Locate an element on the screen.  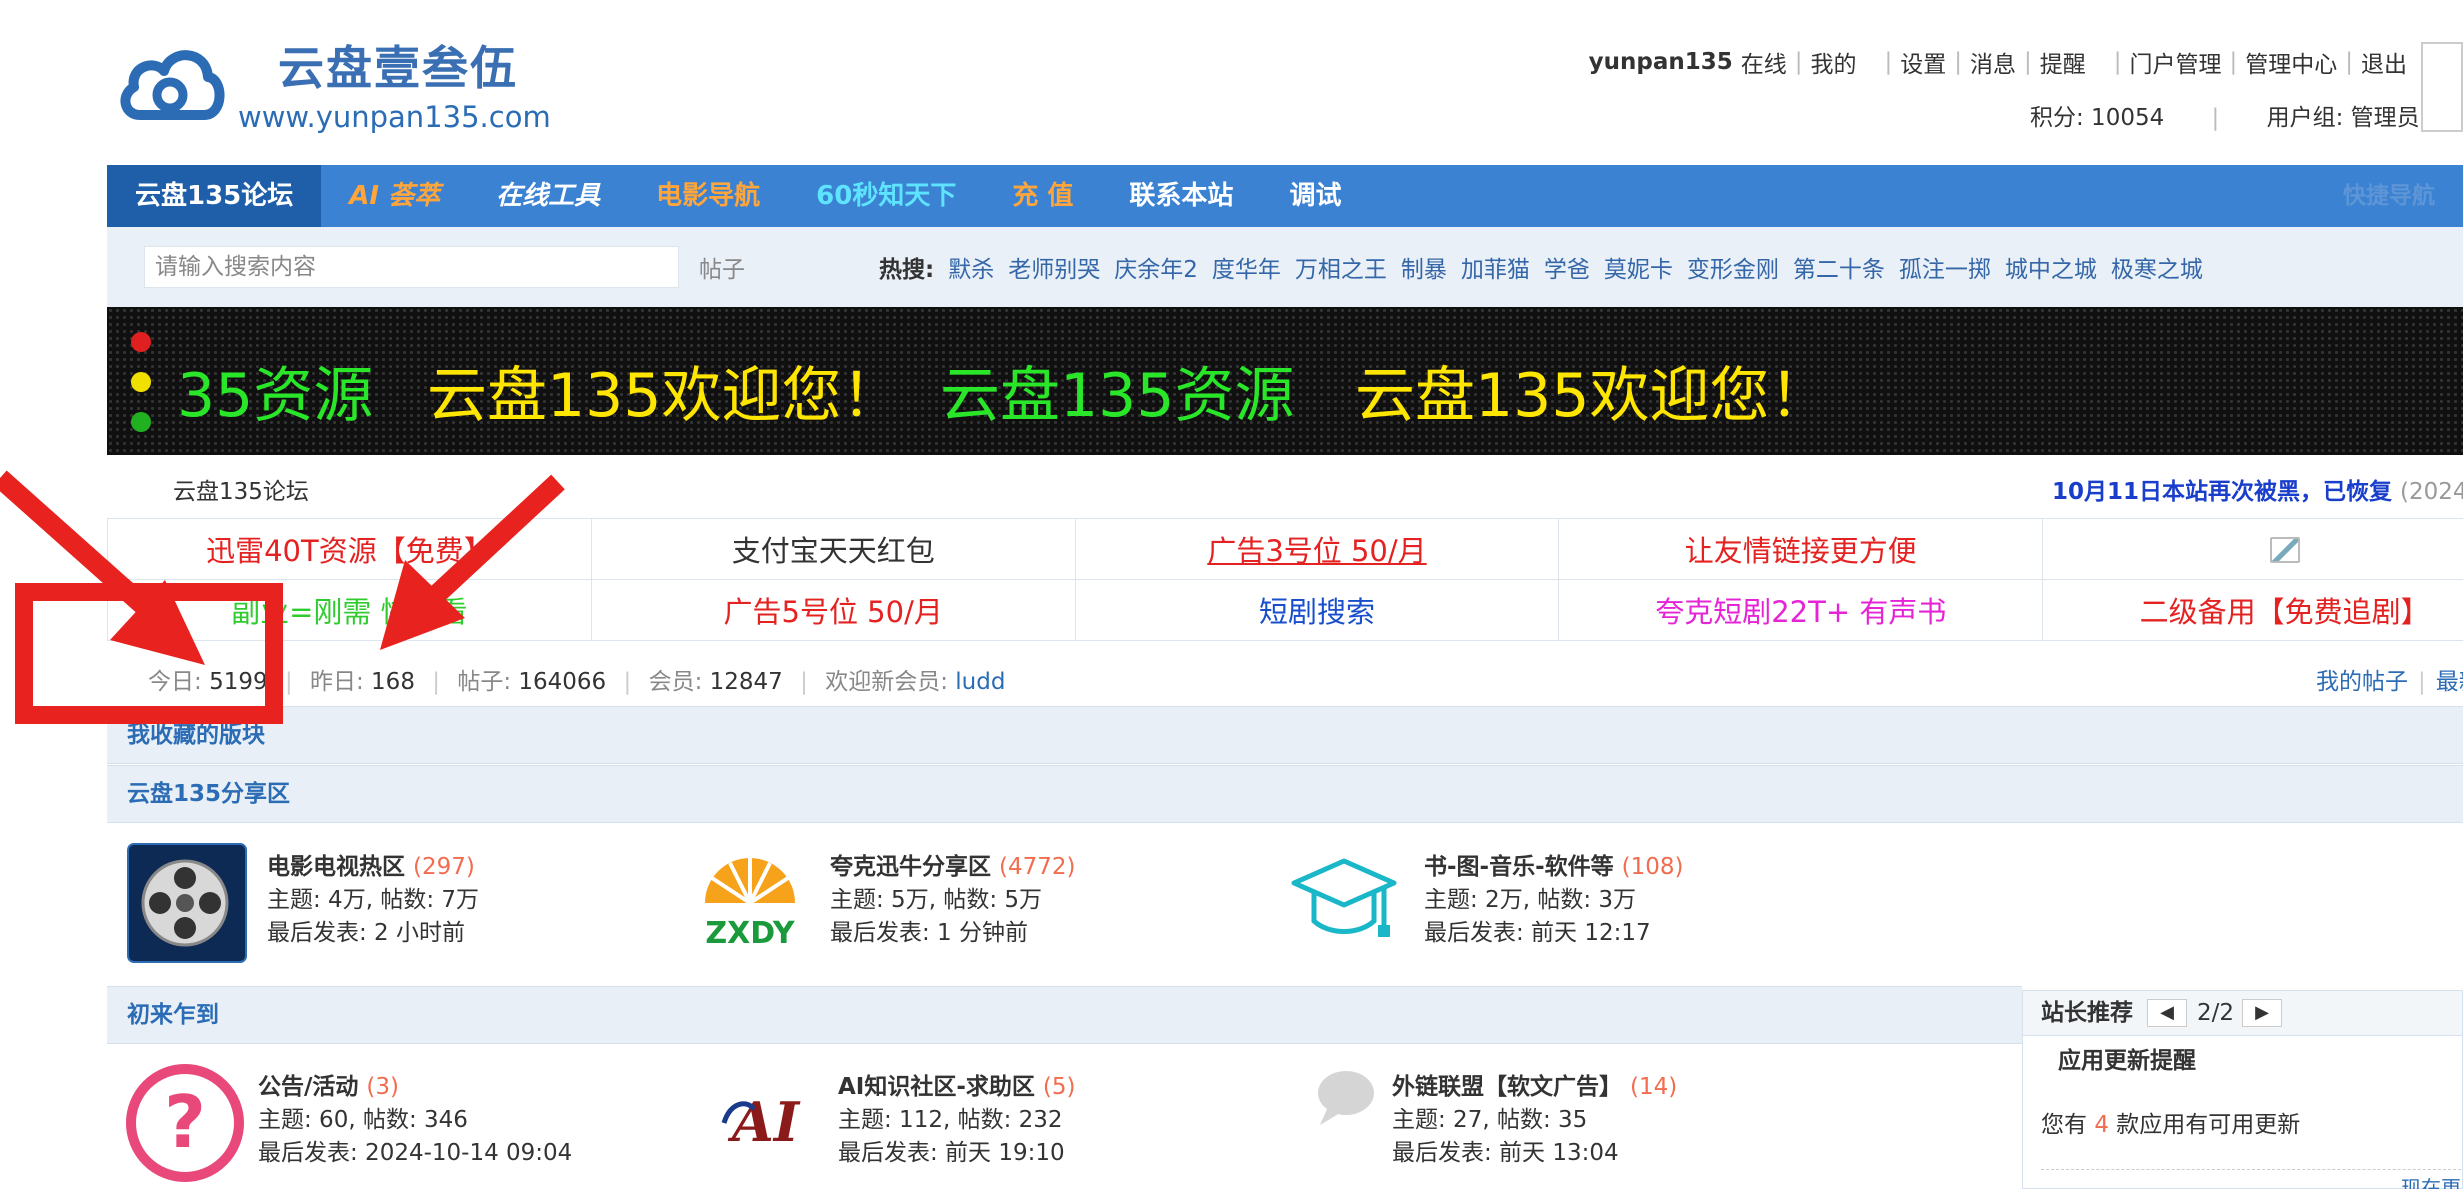
ad-link: 广告3号位 50/月 is located at coordinates (1317, 549).